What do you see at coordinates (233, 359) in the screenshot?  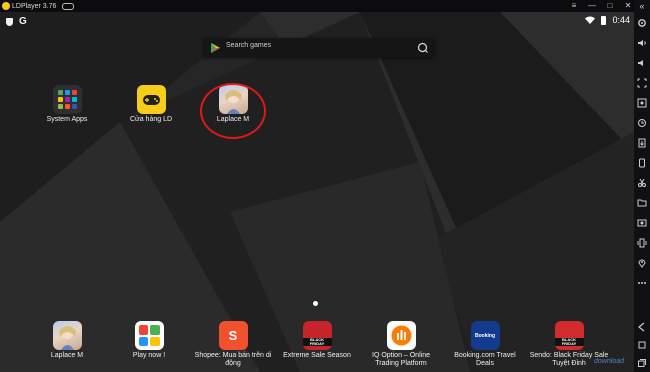 I see `app-label: Shopee: Mua bán trên di động` at bounding box center [233, 359].